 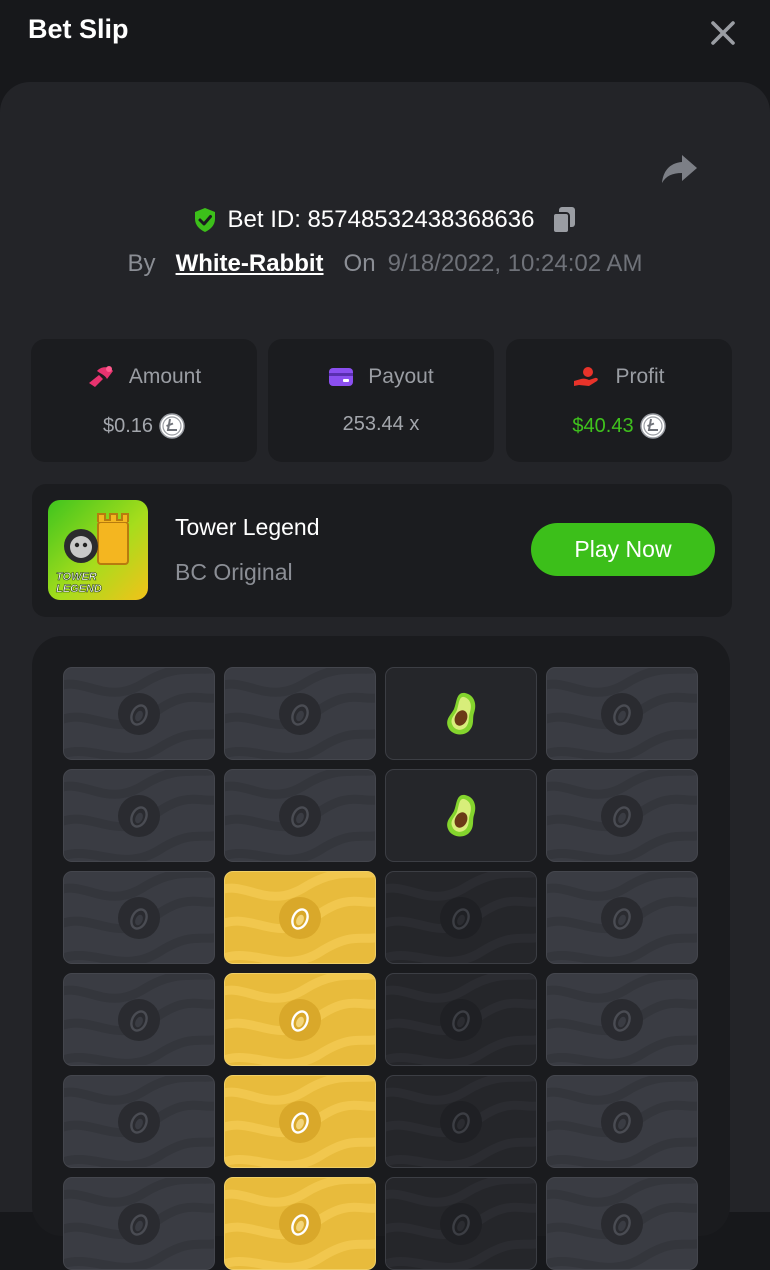 I want to click on payout-value: 253.44 x, so click(x=381, y=424).